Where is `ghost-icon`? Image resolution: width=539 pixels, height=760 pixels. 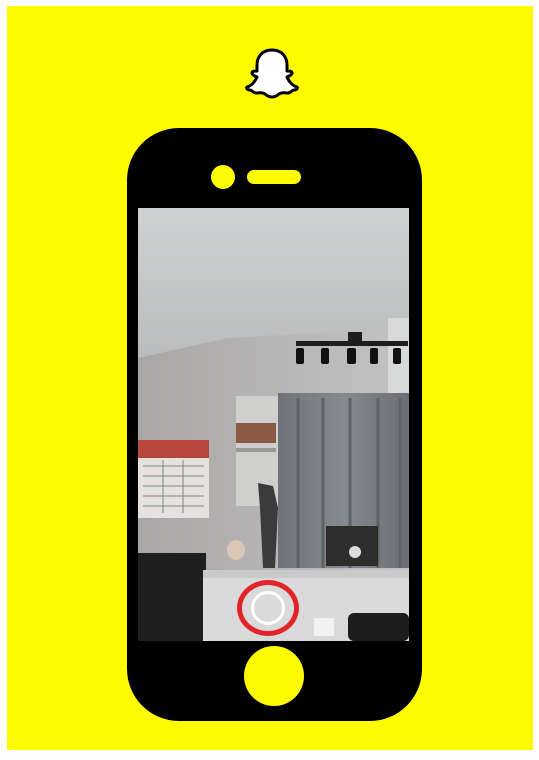 ghost-icon is located at coordinates (272, 73).